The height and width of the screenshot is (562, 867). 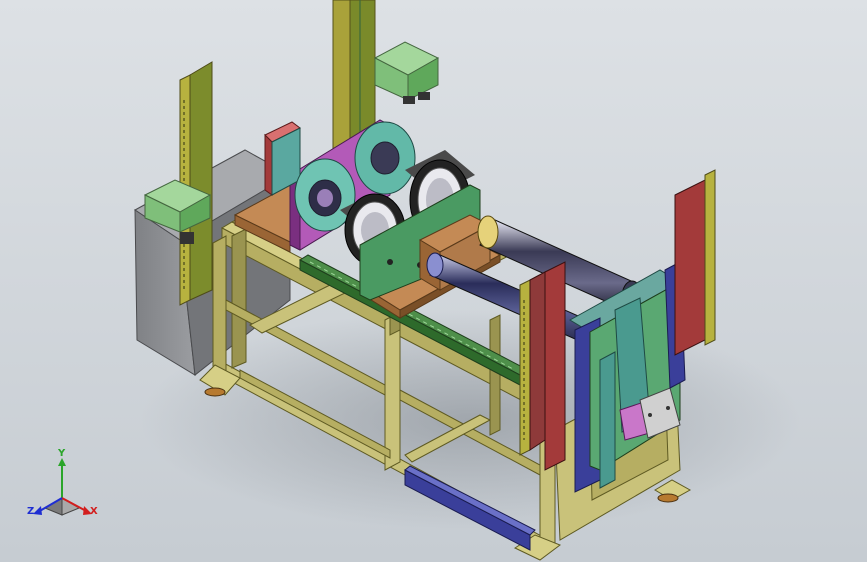 What do you see at coordinates (37, 510) in the screenshot?
I see `z-axis-arrow` at bounding box center [37, 510].